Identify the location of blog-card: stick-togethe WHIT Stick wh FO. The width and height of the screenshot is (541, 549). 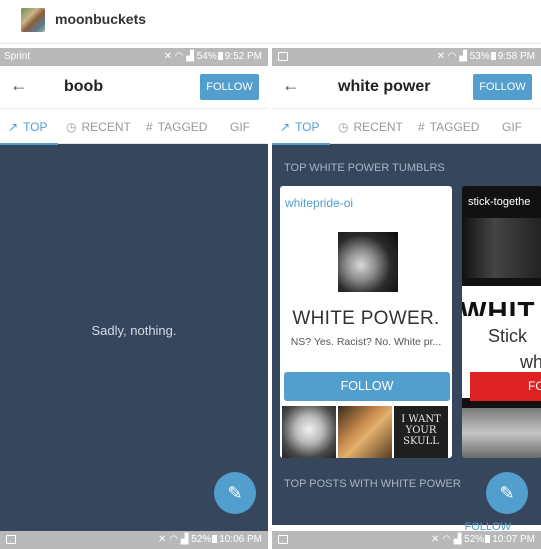
(501, 322).